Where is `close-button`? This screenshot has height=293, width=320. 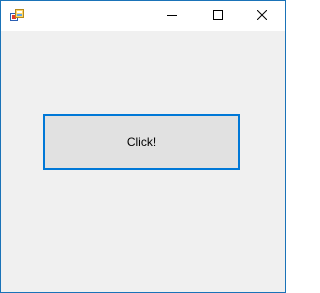 close-button is located at coordinates (262, 16).